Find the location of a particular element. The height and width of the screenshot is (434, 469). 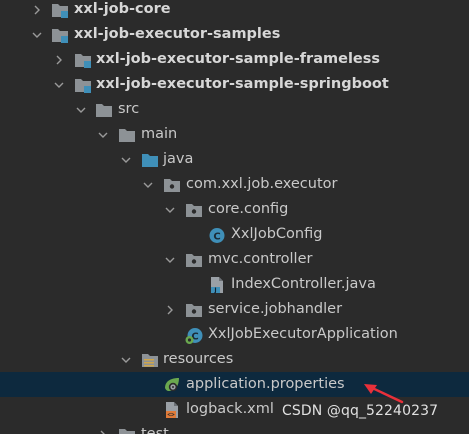

tree-item-src: src is located at coordinates (234, 109).